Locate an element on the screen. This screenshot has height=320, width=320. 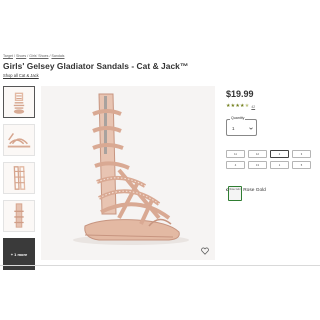
size-option-button: 4 is located at coordinates (235, 165).